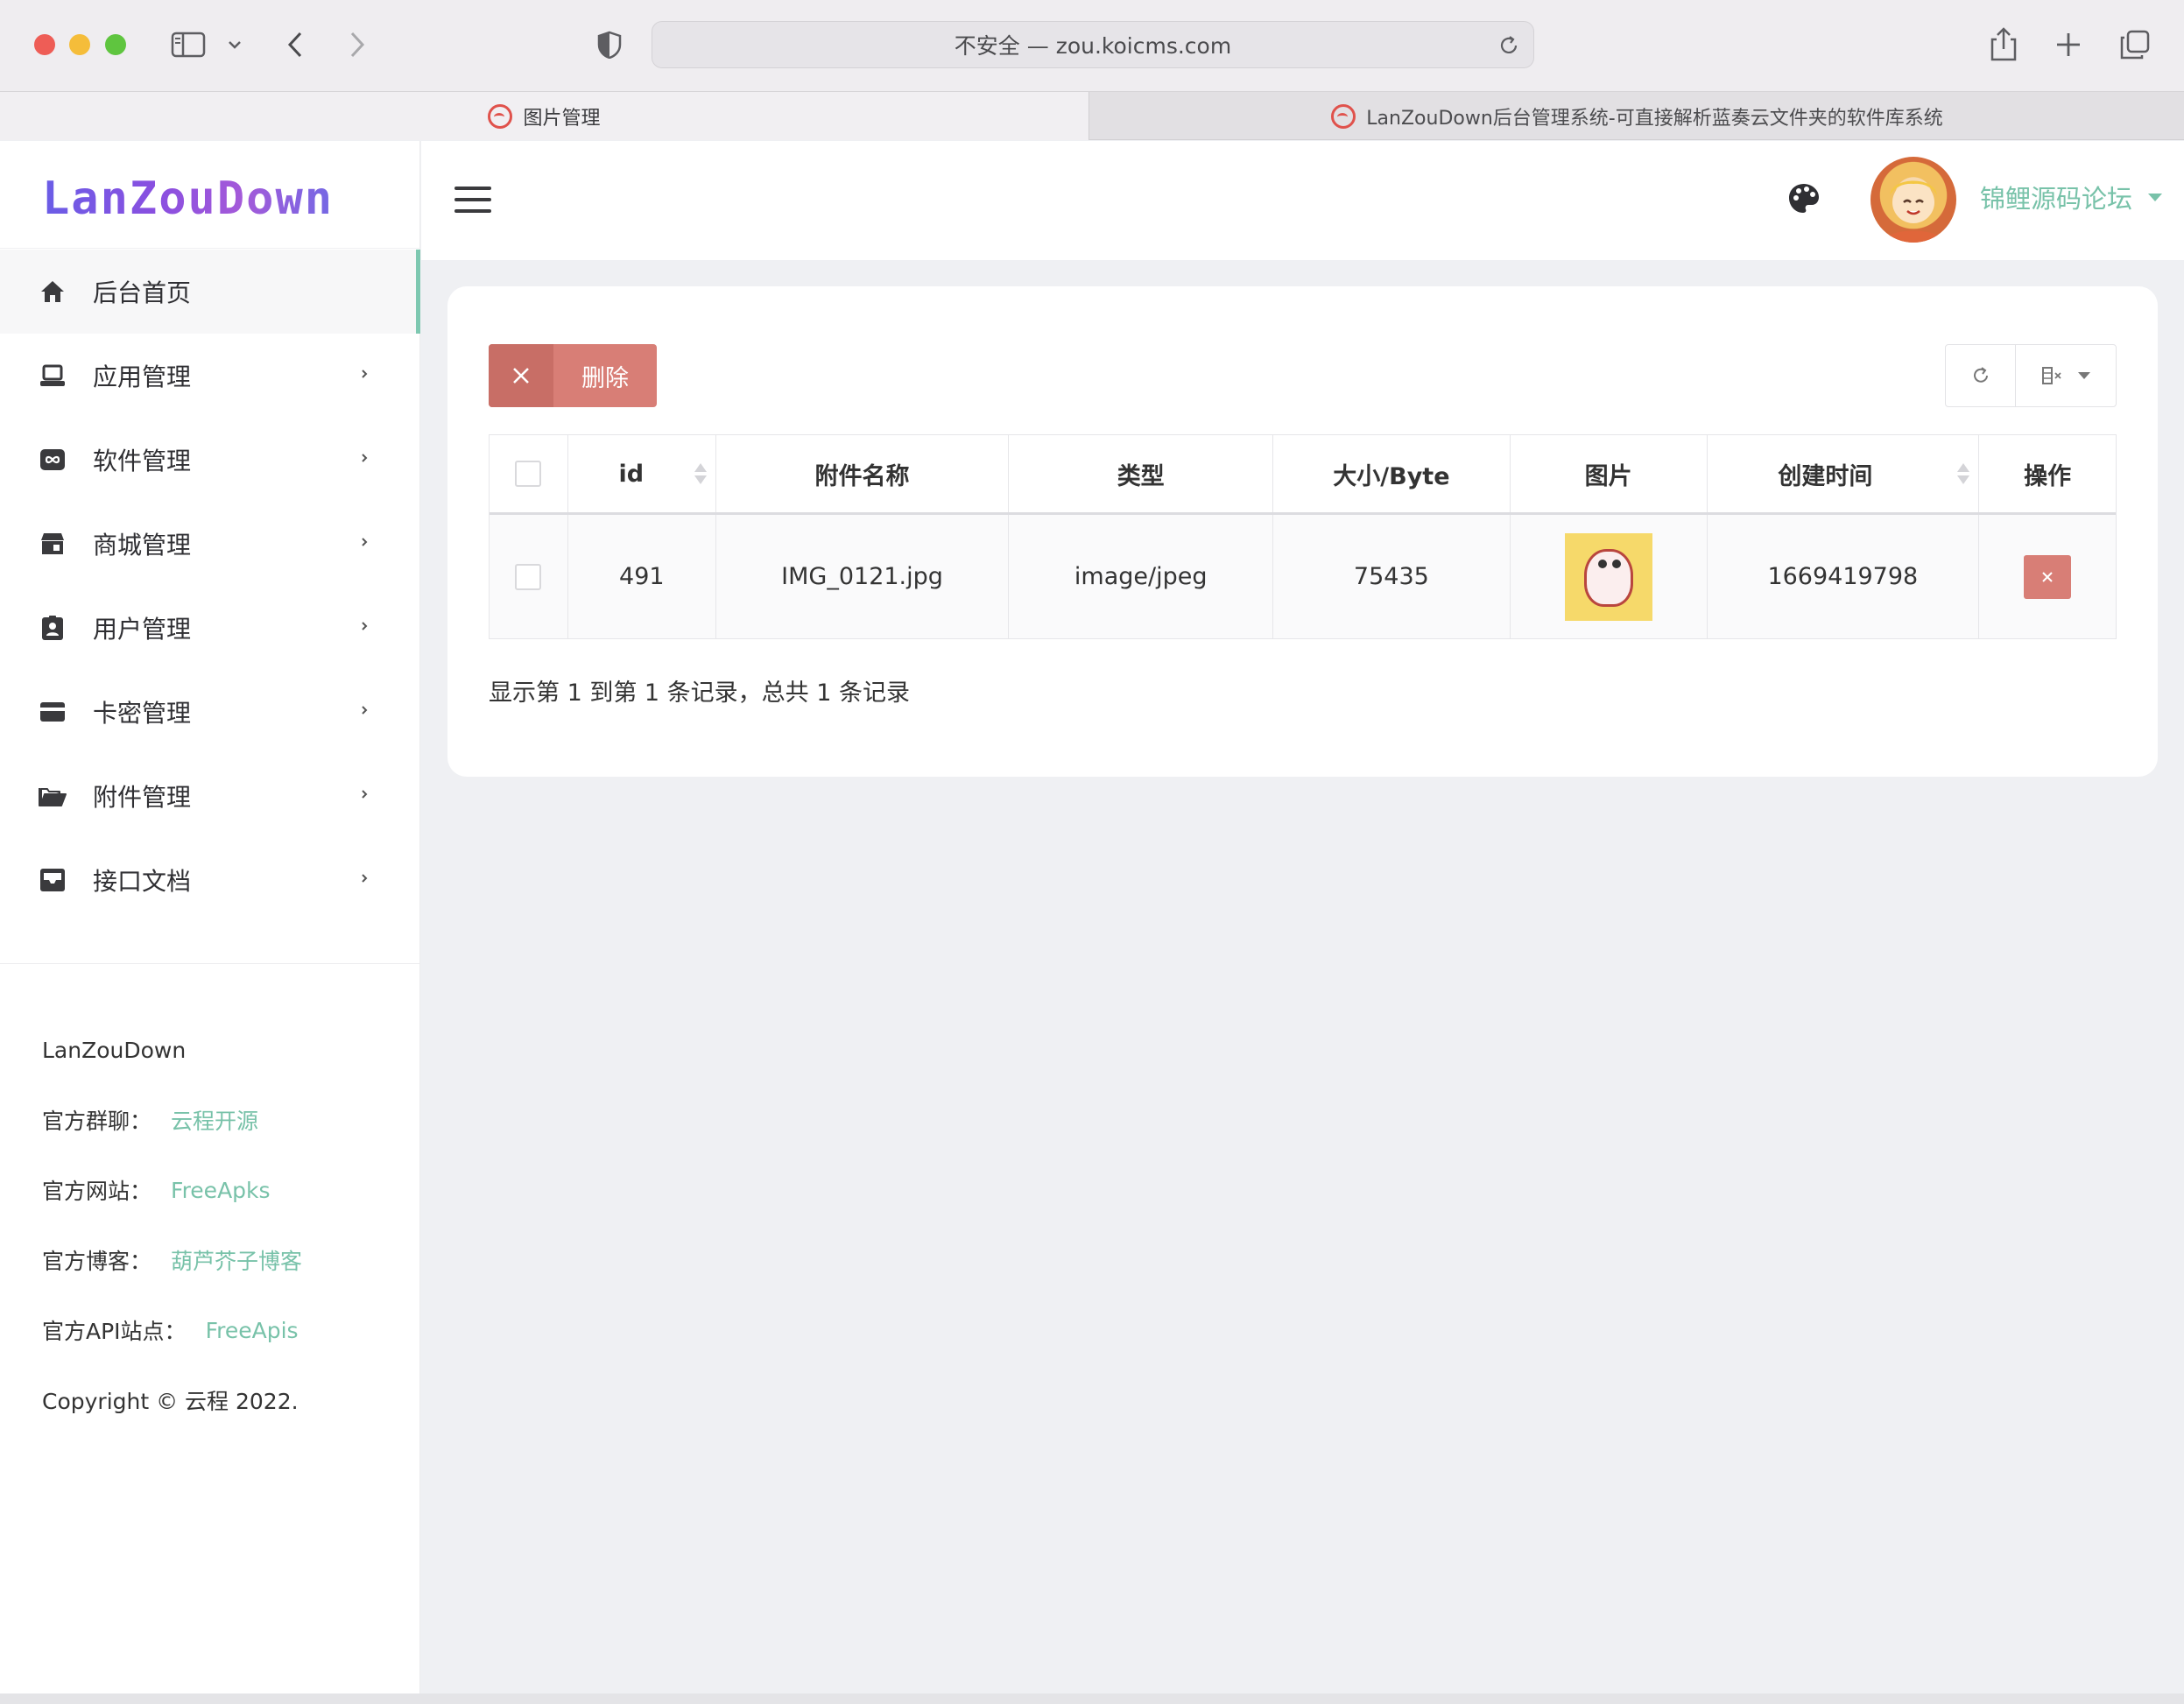 This screenshot has width=2184, height=1704. I want to click on header-image: 图片, so click(1609, 473).